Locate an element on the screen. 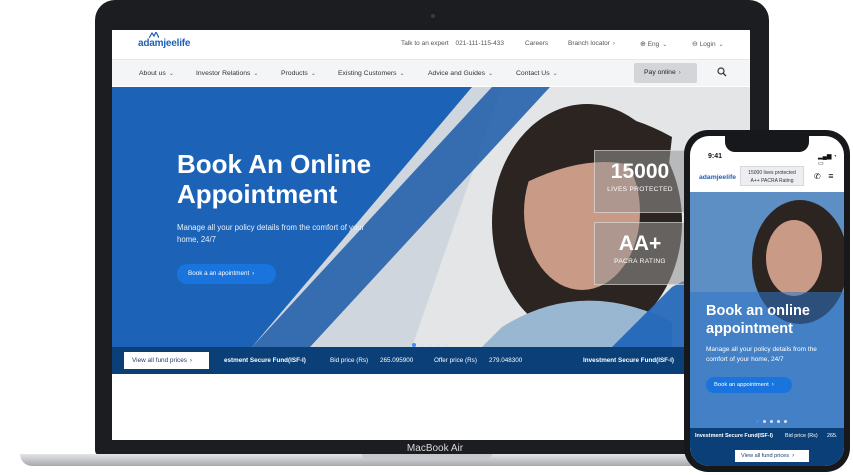  nav-item-investor-relations: Investor Relations ⌄ is located at coordinates (227, 73).